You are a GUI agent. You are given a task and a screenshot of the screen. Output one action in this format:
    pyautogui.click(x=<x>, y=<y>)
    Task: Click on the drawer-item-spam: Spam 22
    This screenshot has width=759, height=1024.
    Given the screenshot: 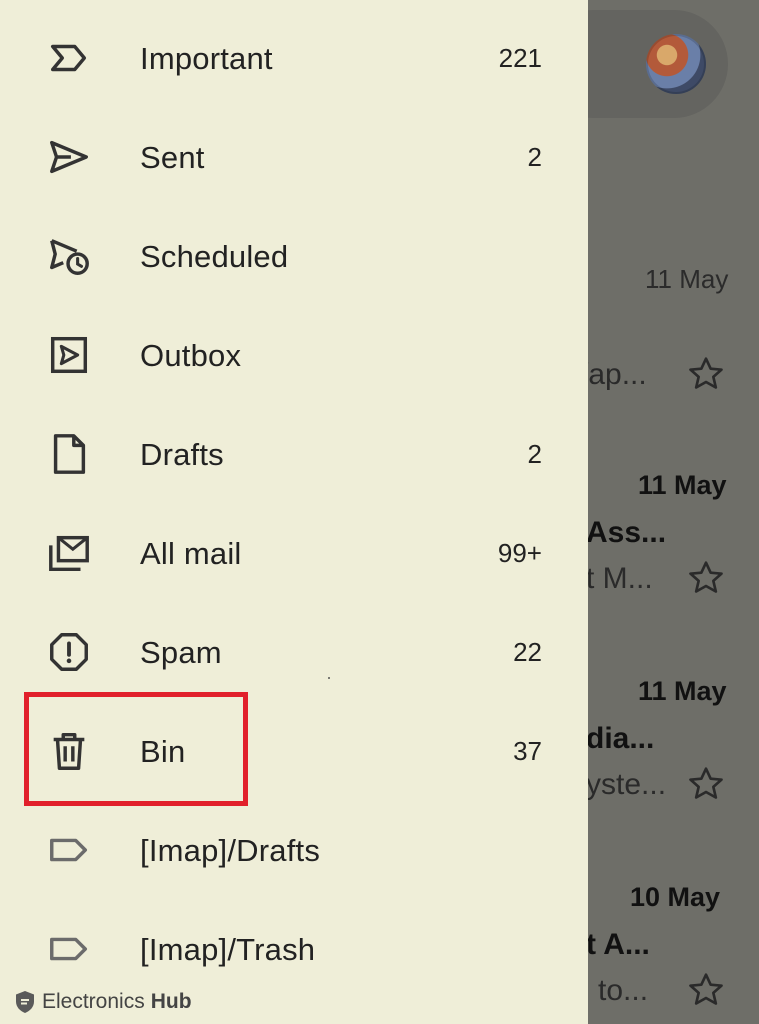 What is the action you would take?
    pyautogui.click(x=294, y=652)
    